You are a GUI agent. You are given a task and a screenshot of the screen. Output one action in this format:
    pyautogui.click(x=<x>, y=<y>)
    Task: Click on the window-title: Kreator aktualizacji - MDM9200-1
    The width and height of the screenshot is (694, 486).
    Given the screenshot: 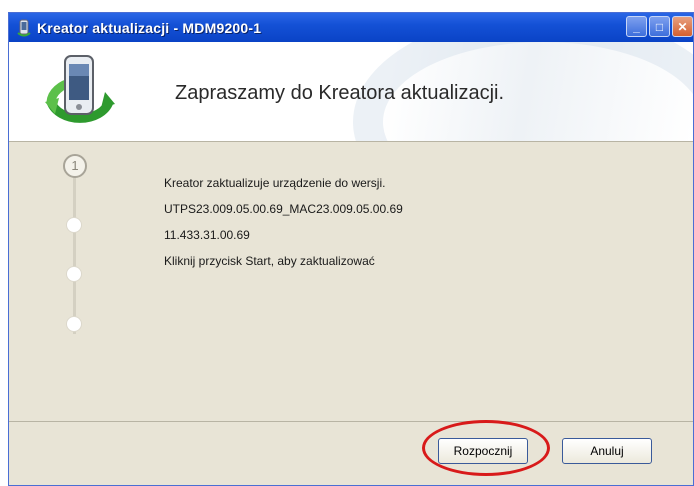 What is the action you would take?
    pyautogui.click(x=149, y=27)
    